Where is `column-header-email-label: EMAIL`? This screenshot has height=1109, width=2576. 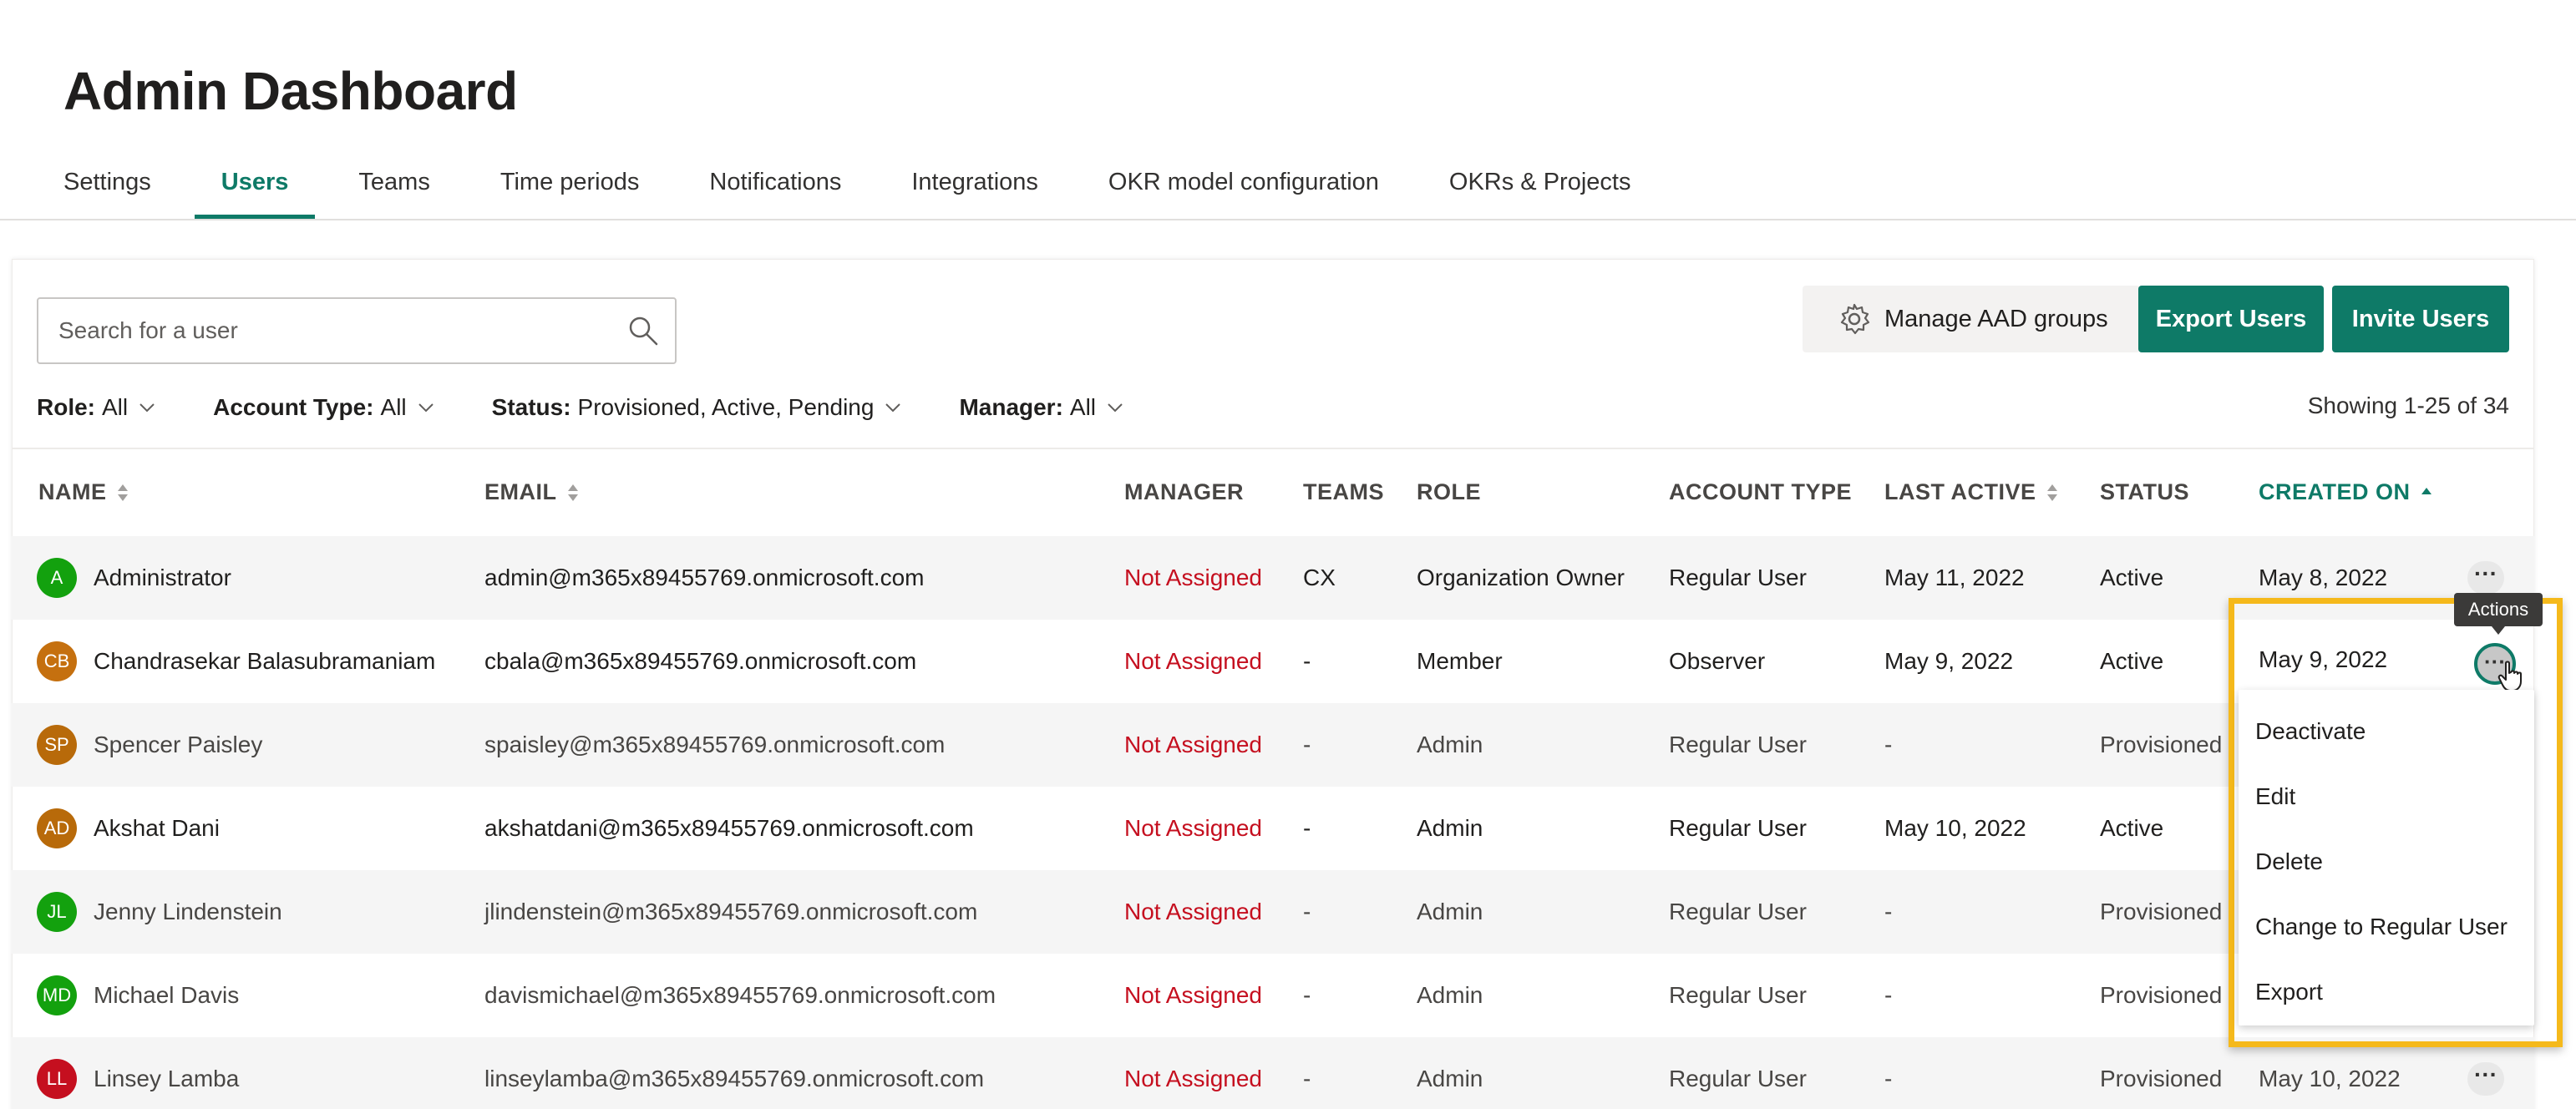
column-header-email-label: EMAIL is located at coordinates (520, 491).